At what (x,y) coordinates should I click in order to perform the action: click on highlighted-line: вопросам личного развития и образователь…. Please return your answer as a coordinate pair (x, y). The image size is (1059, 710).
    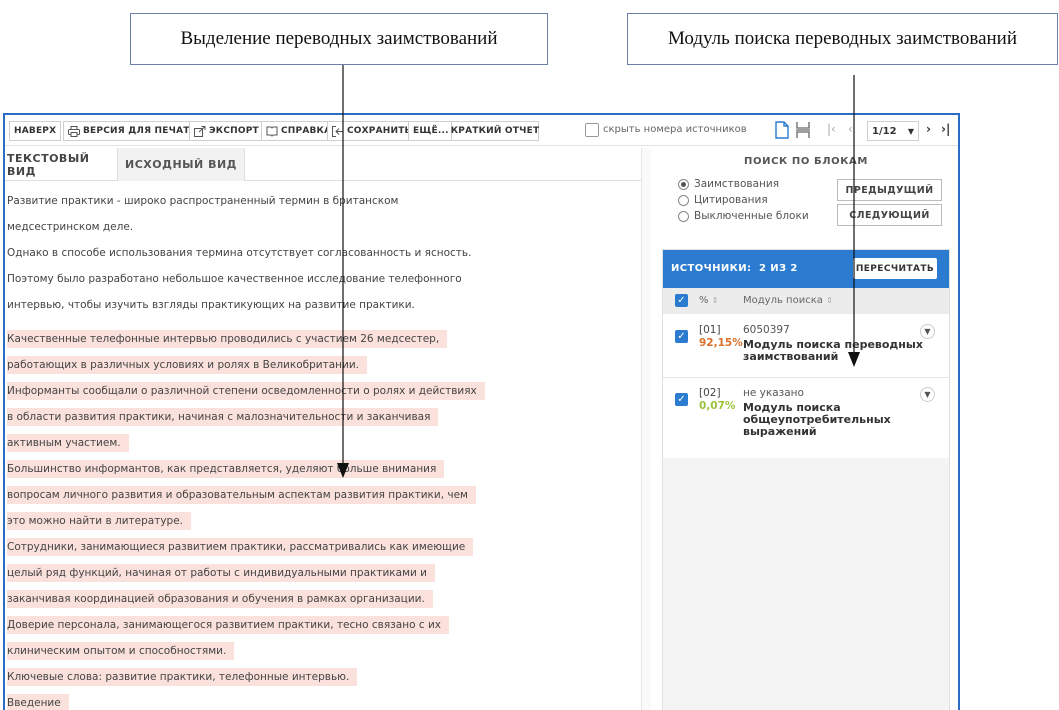
    Looking at the image, I should click on (241, 495).